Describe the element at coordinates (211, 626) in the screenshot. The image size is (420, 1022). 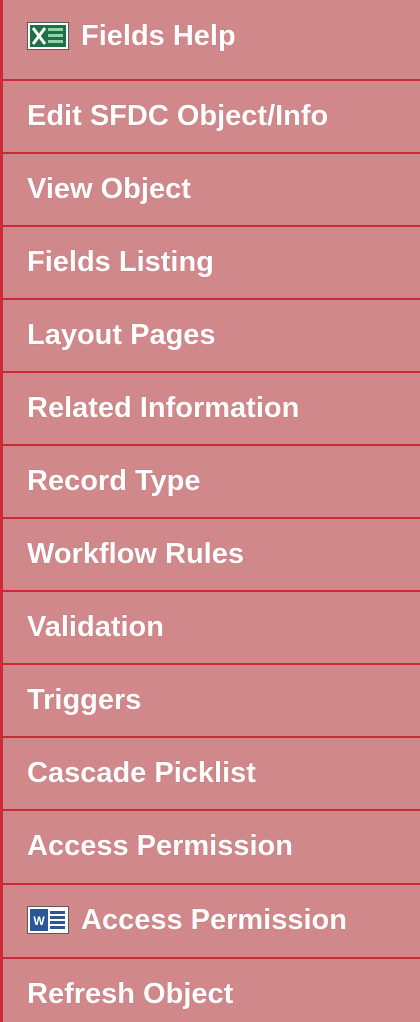
I see `menu-item-validation: Validation` at that location.